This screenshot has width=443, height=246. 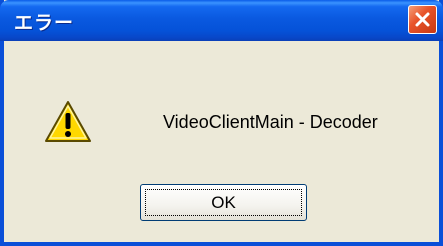 I want to click on ok-button-label: OK, so click(x=223, y=202).